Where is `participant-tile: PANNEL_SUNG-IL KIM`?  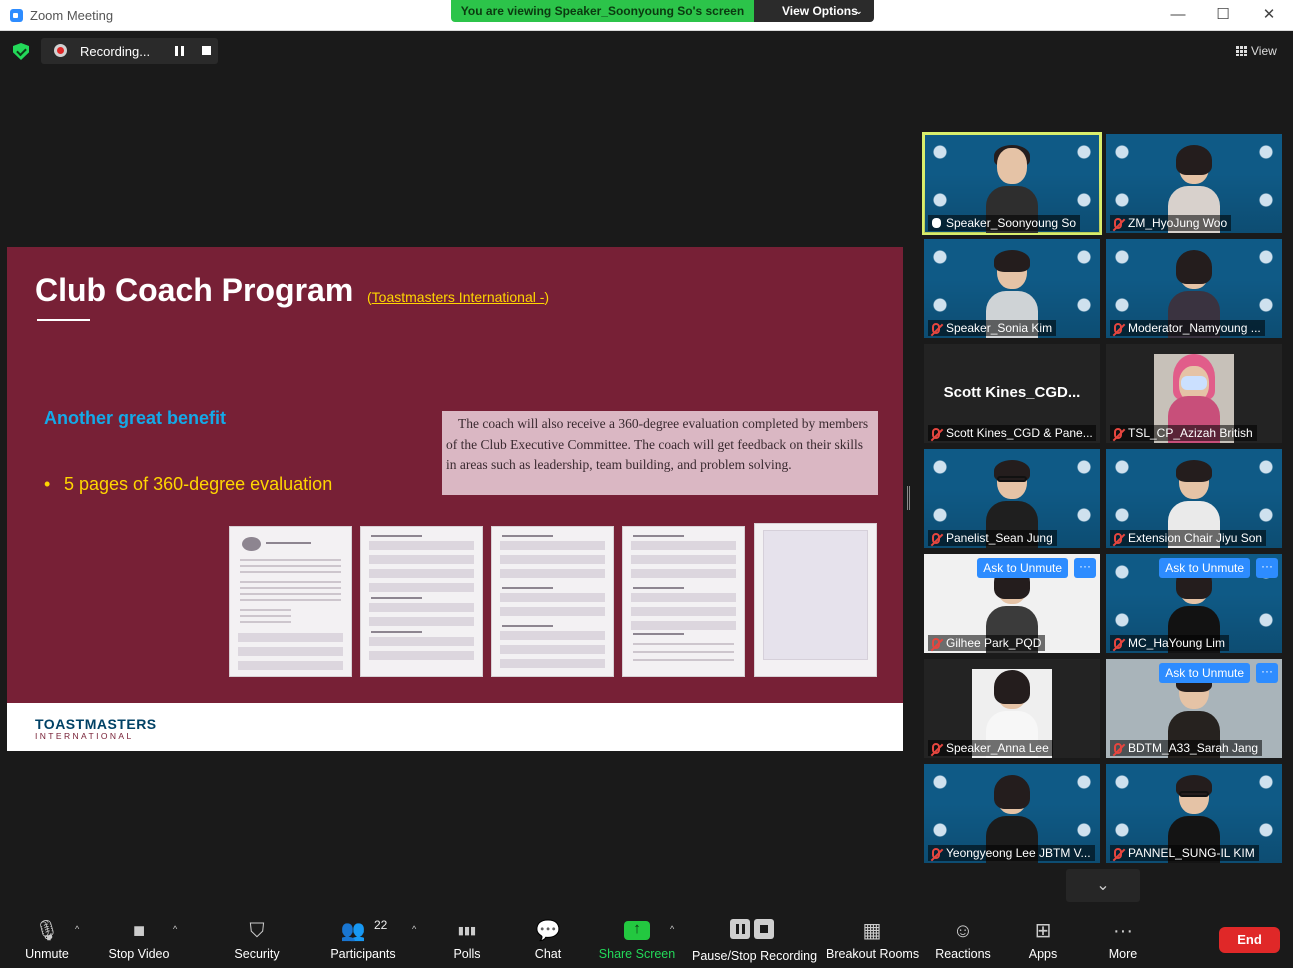 participant-tile: PANNEL_SUNG-IL KIM is located at coordinates (1194, 813).